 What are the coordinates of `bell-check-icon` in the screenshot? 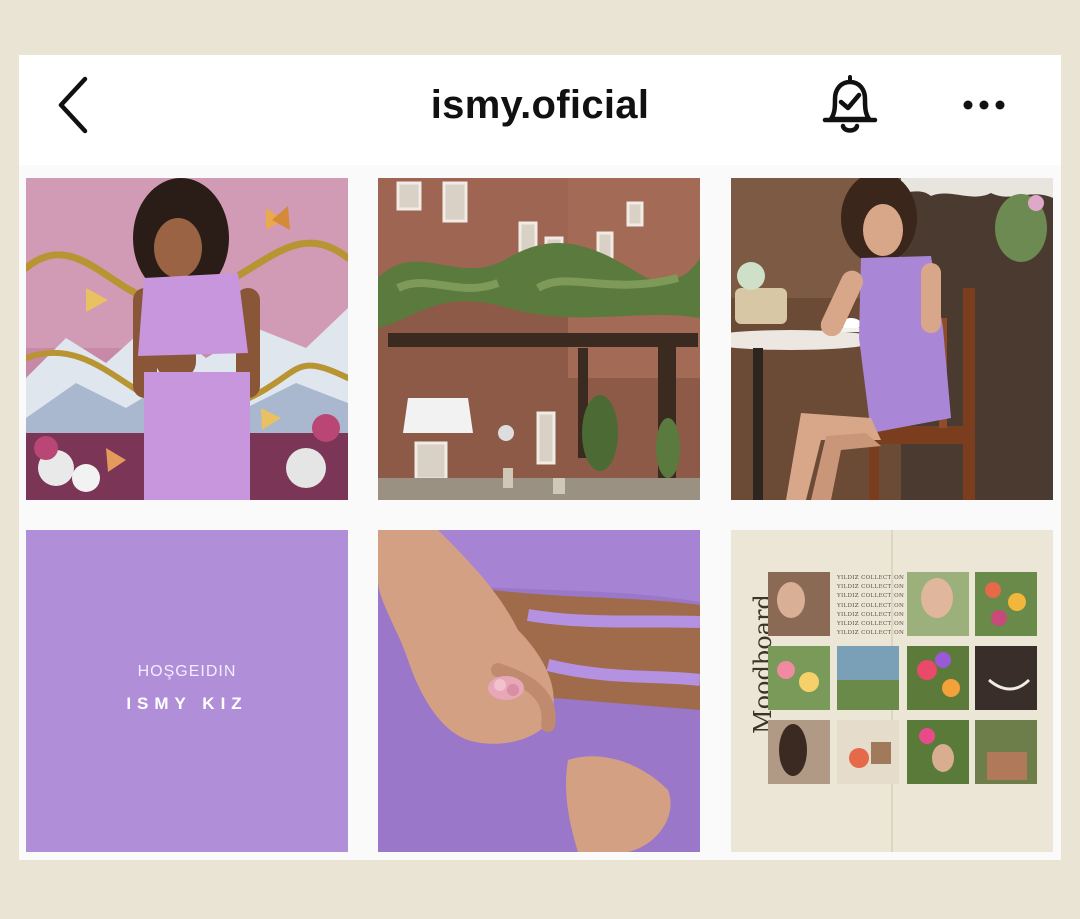 It's located at (850, 104).